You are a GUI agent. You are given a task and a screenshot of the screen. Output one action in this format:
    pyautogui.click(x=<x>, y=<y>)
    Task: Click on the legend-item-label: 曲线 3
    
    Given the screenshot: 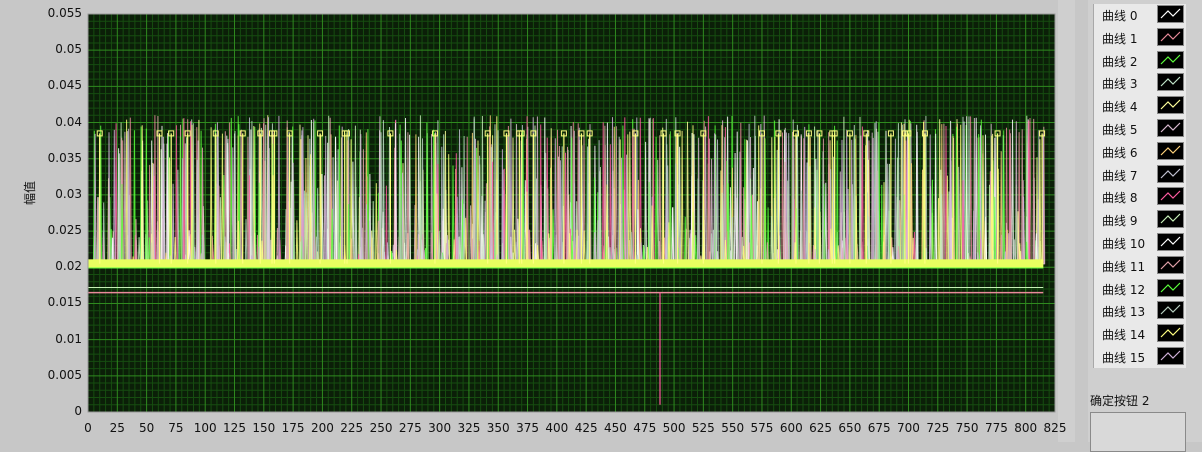 What is the action you would take?
    pyautogui.click(x=1120, y=84)
    